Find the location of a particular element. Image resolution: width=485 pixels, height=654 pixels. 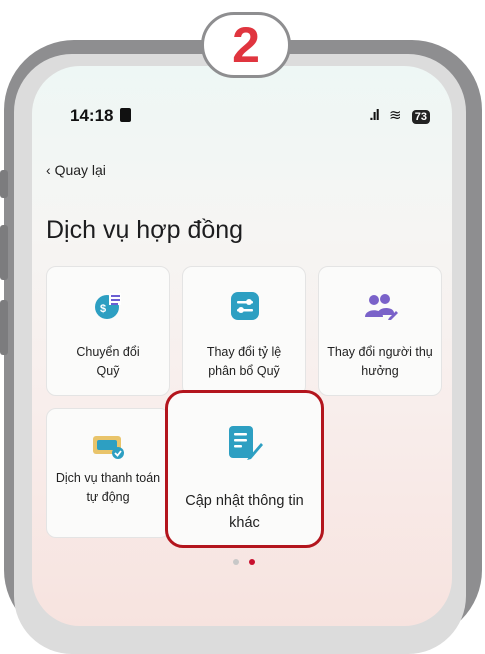

service-label-line2: hưởng is located at coordinates (380, 371).